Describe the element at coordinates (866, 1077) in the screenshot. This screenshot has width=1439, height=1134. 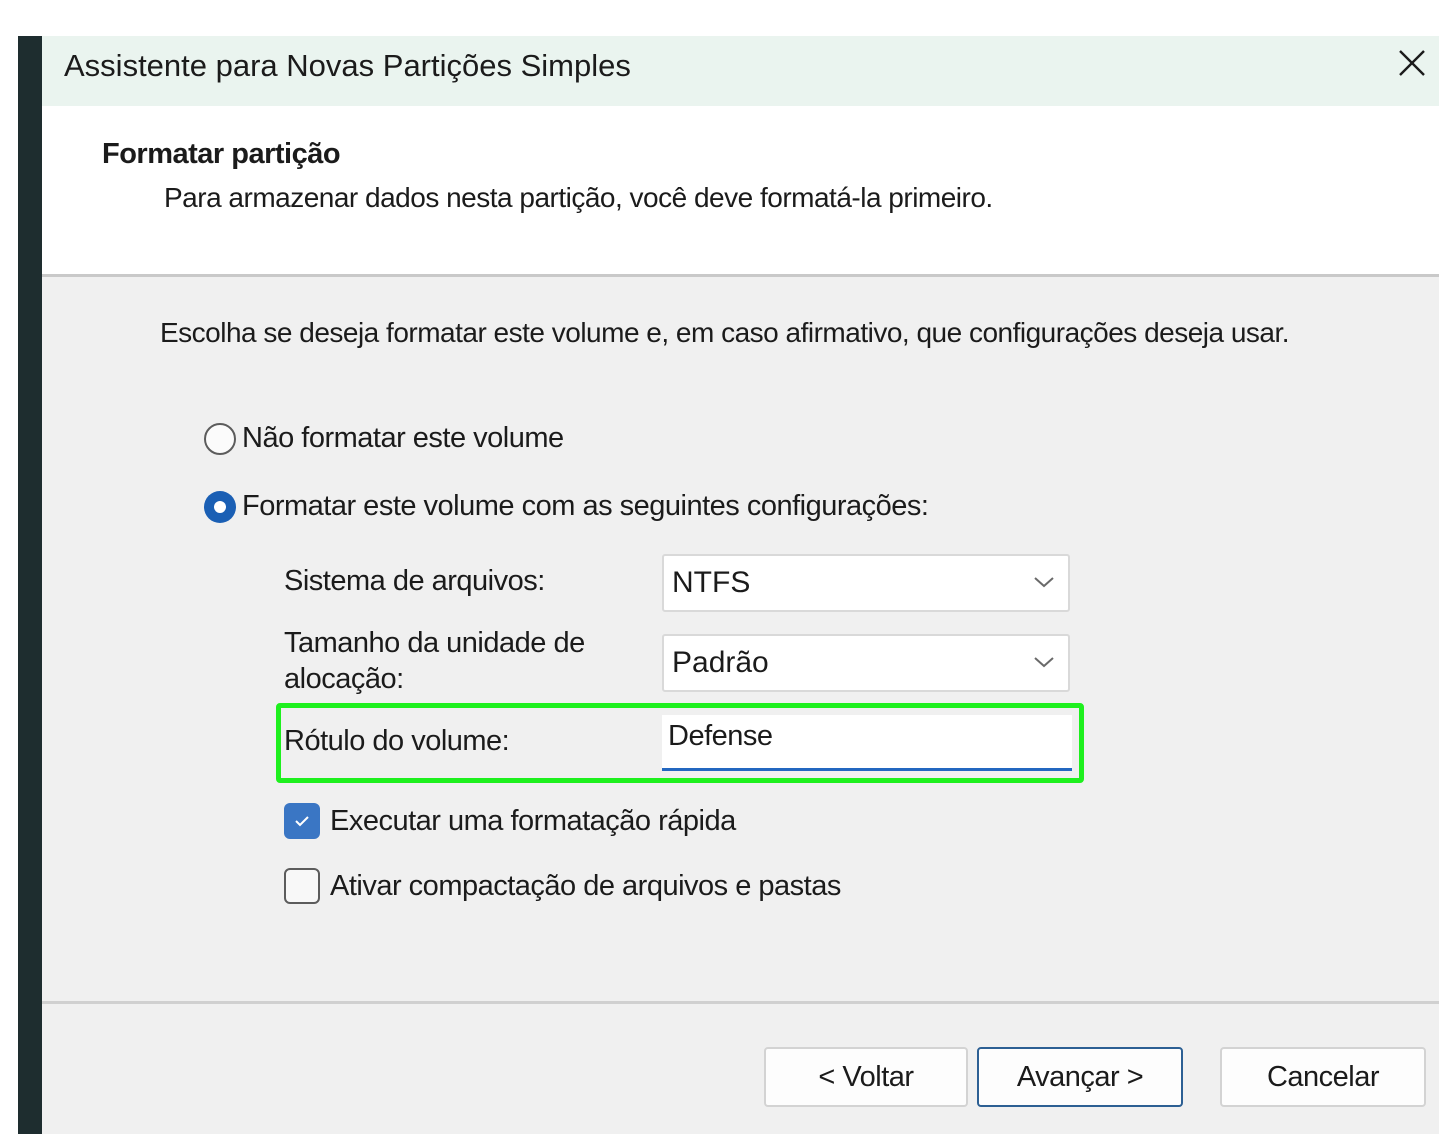
I see `back-button: < Voltar` at that location.